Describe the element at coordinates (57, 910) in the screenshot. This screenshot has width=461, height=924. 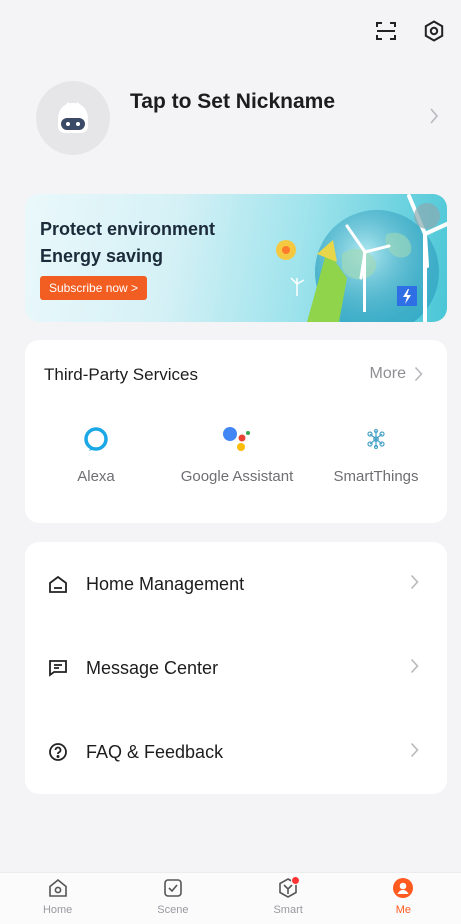
I see `tab-label: Home` at that location.